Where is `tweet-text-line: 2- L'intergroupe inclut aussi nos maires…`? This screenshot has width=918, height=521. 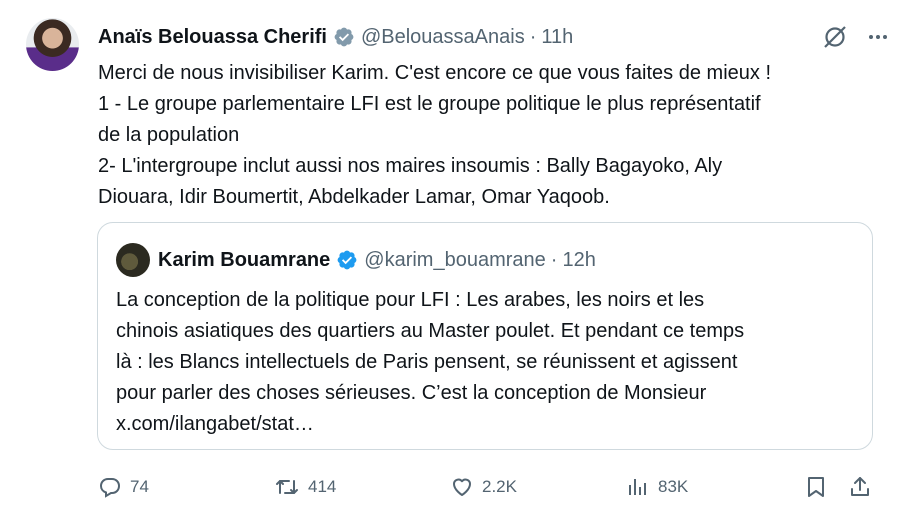 tweet-text-line: 2- L'intergroupe inclut aussi nos maires… is located at coordinates (410, 166).